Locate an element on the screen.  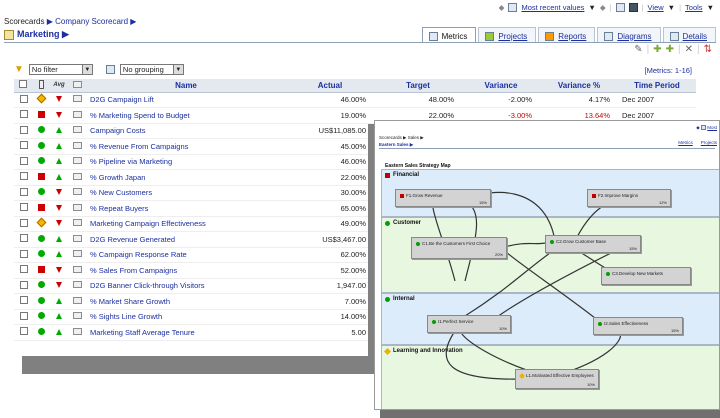
col-time-period: Time Period is located at coordinates (657, 86).